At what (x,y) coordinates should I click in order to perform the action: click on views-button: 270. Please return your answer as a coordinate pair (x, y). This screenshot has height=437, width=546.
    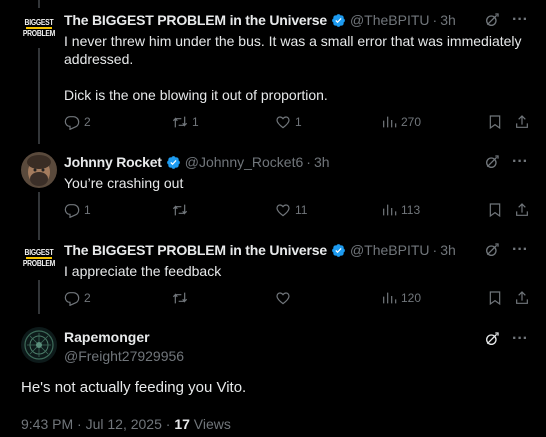
    Looking at the image, I should click on (401, 122).